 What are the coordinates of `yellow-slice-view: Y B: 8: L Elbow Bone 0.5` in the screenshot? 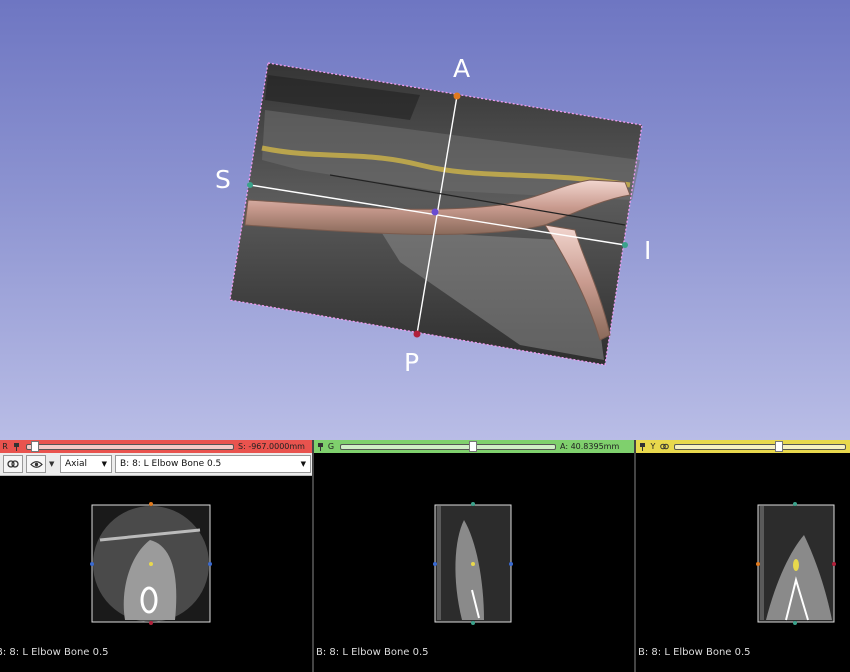 It's located at (743, 556).